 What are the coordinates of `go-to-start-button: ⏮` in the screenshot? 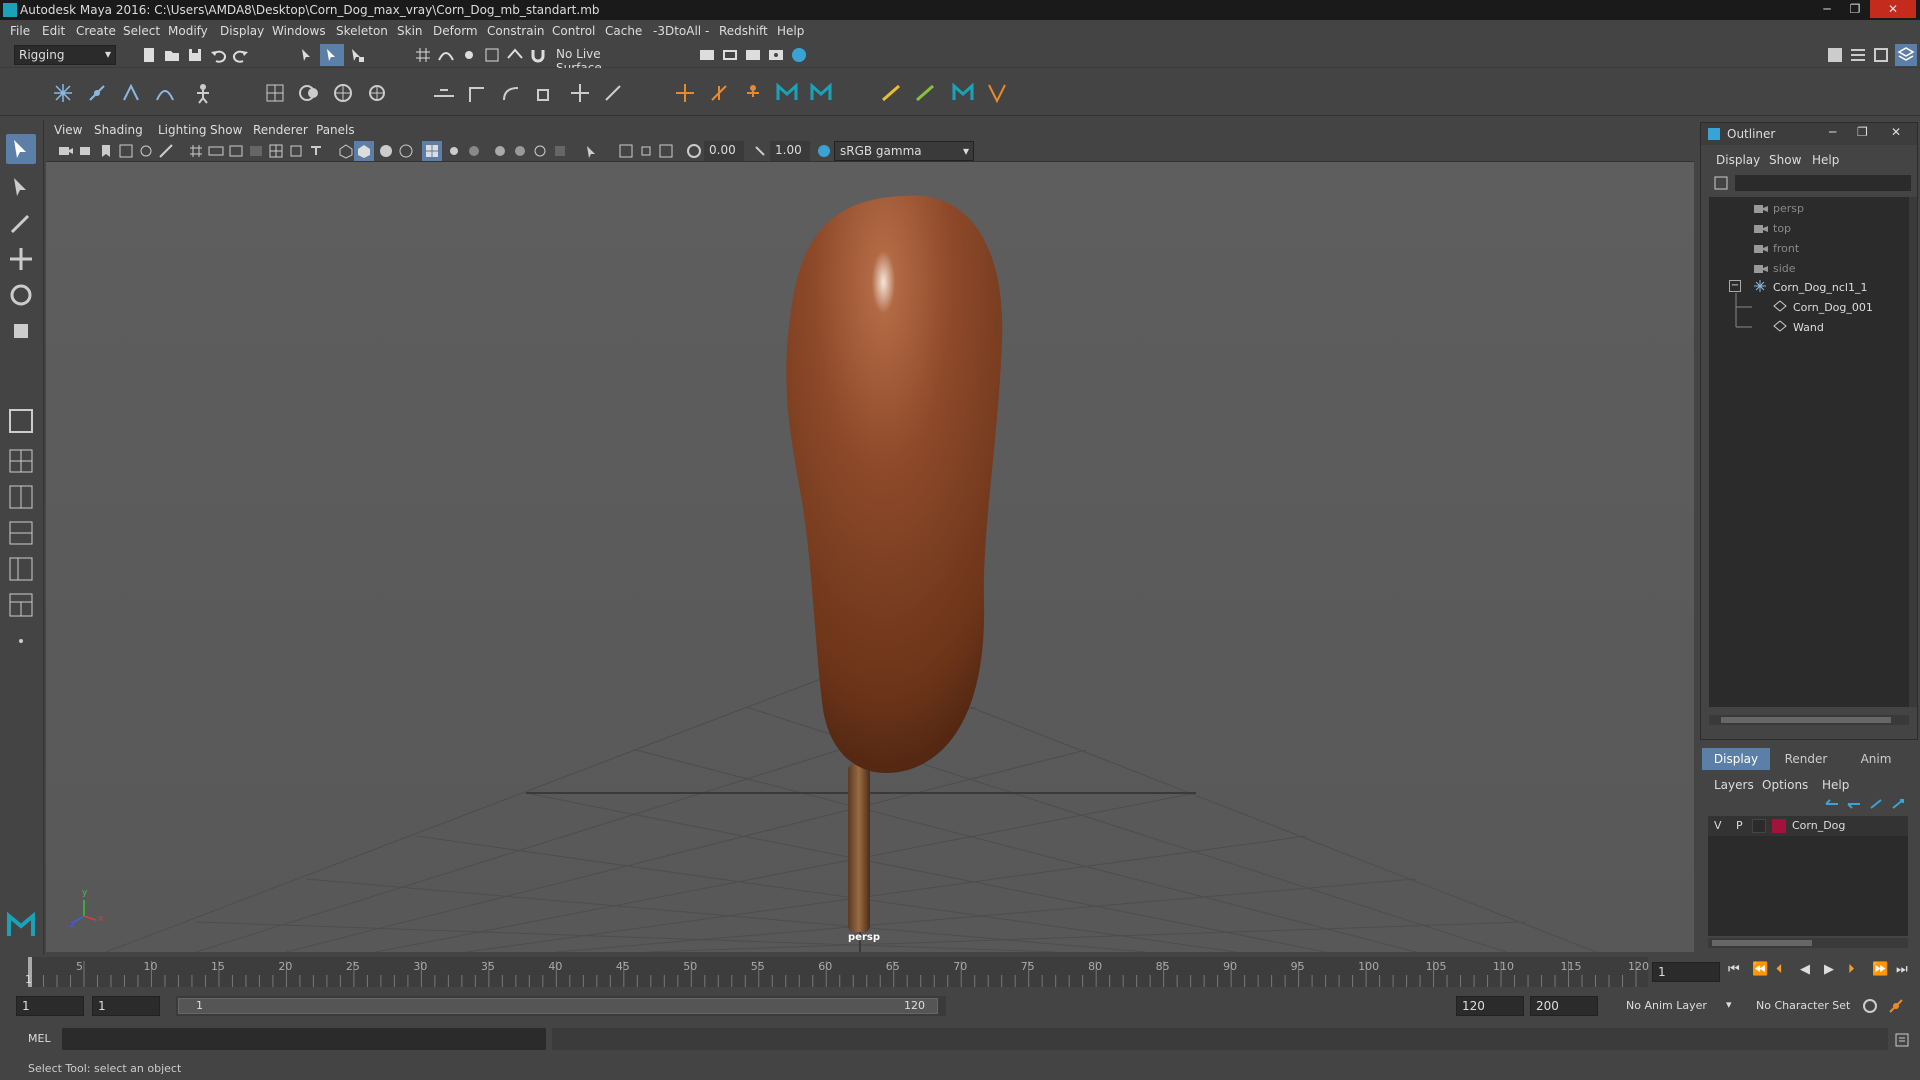 It's located at (1734, 969).